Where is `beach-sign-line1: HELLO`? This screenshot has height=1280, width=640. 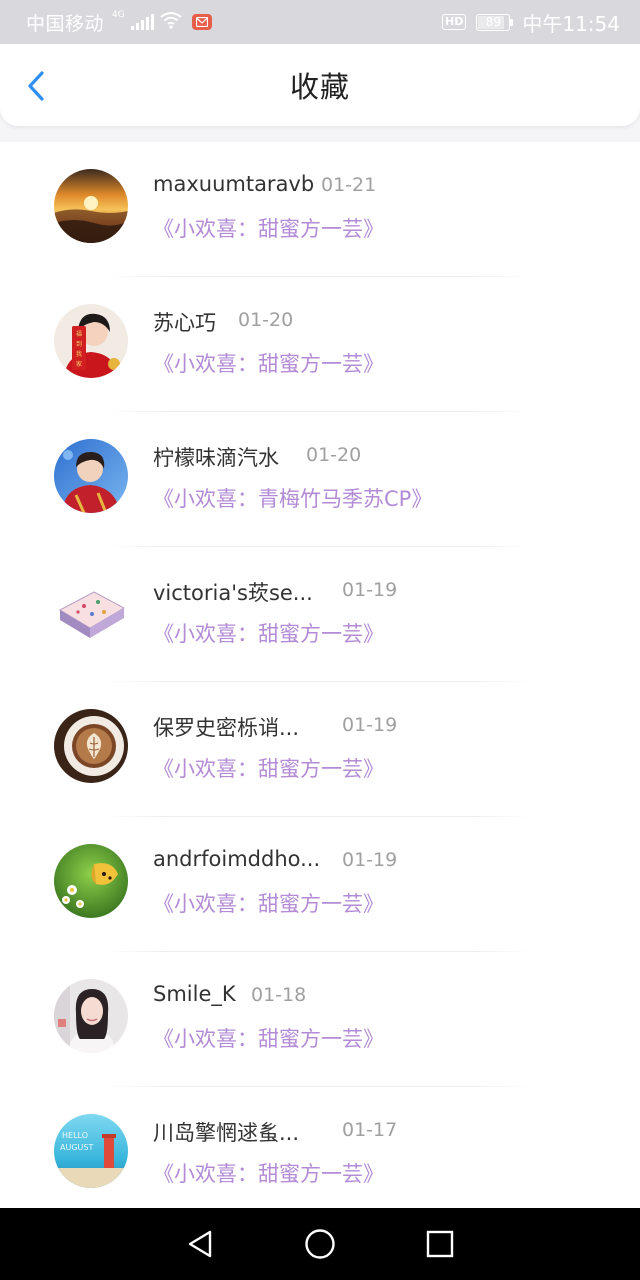 beach-sign-line1: HELLO is located at coordinates (75, 1135).